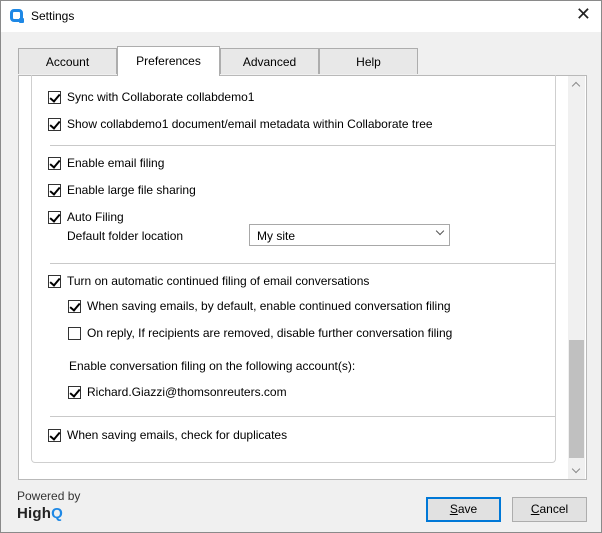 This screenshot has width=602, height=533. What do you see at coordinates (34, 513) in the screenshot?
I see `logo-text: High` at bounding box center [34, 513].